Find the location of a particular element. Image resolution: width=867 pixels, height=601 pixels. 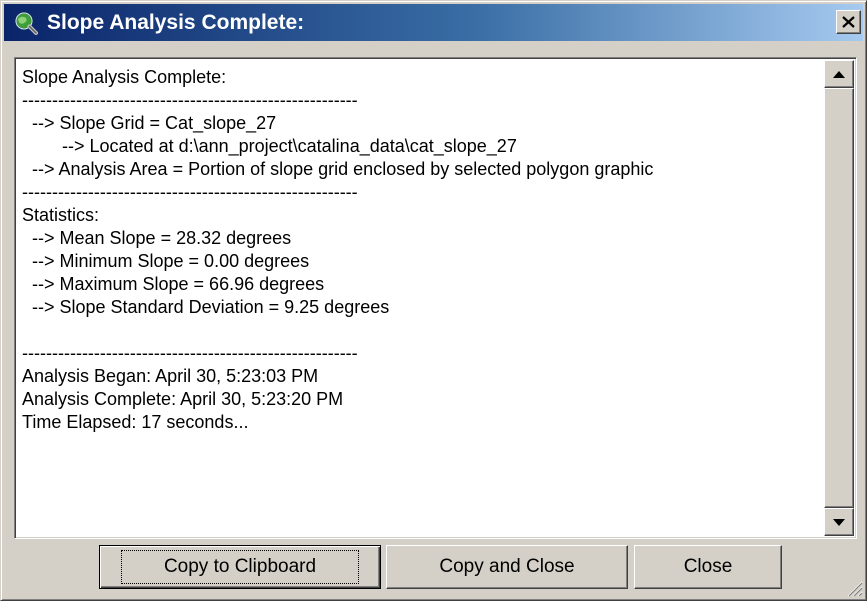

report-line: Analysis Began: April 30, 5:23:03 PM is located at coordinates (170, 376).